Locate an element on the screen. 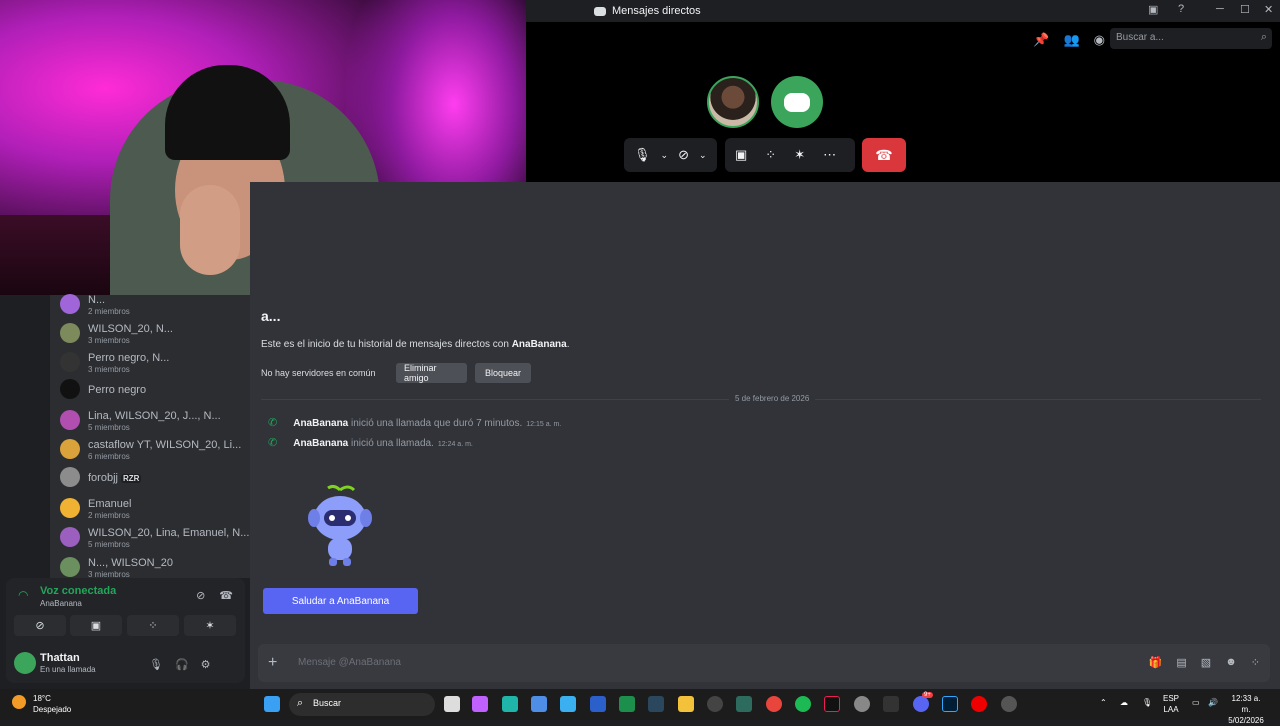 Image resolution: width=1280 pixels, height=726 pixels. streamer-hand is located at coordinates (210, 230).